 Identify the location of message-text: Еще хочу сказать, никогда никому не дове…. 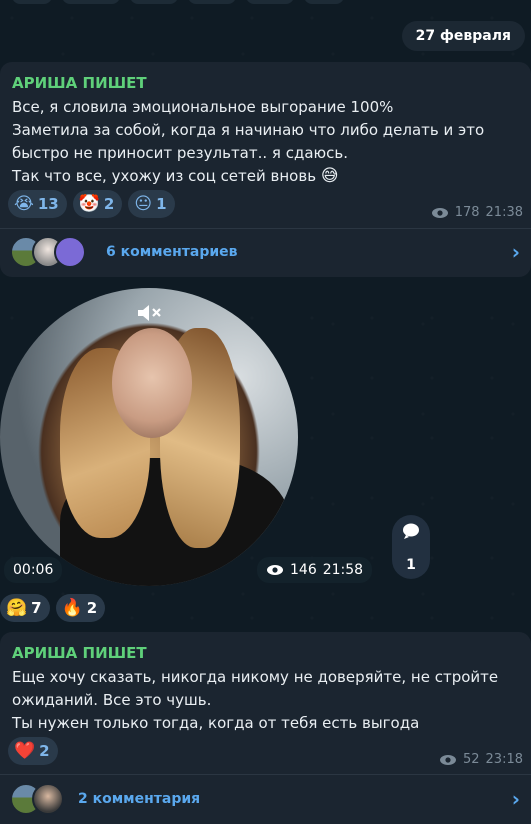
(267, 700).